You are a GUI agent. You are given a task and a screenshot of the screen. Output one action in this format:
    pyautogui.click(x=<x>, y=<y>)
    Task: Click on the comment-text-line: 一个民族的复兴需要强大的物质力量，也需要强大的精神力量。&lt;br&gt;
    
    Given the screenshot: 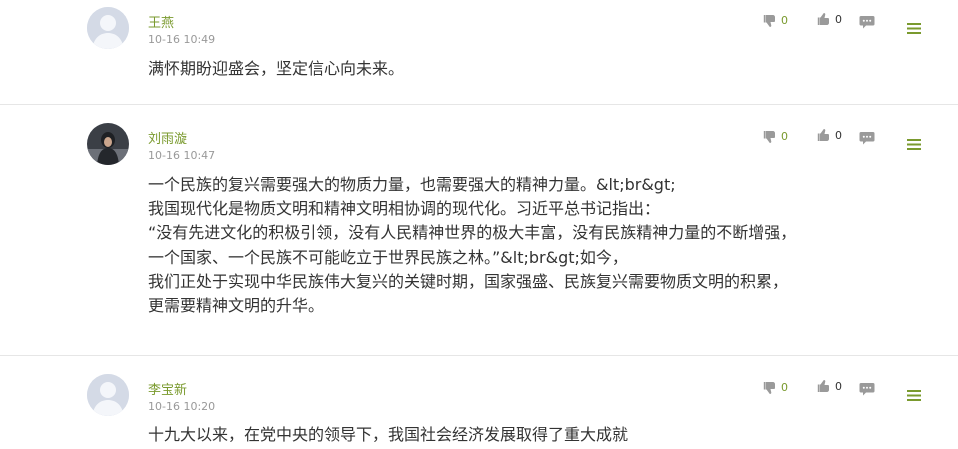 What is the action you would take?
    pyautogui.click(x=412, y=184)
    